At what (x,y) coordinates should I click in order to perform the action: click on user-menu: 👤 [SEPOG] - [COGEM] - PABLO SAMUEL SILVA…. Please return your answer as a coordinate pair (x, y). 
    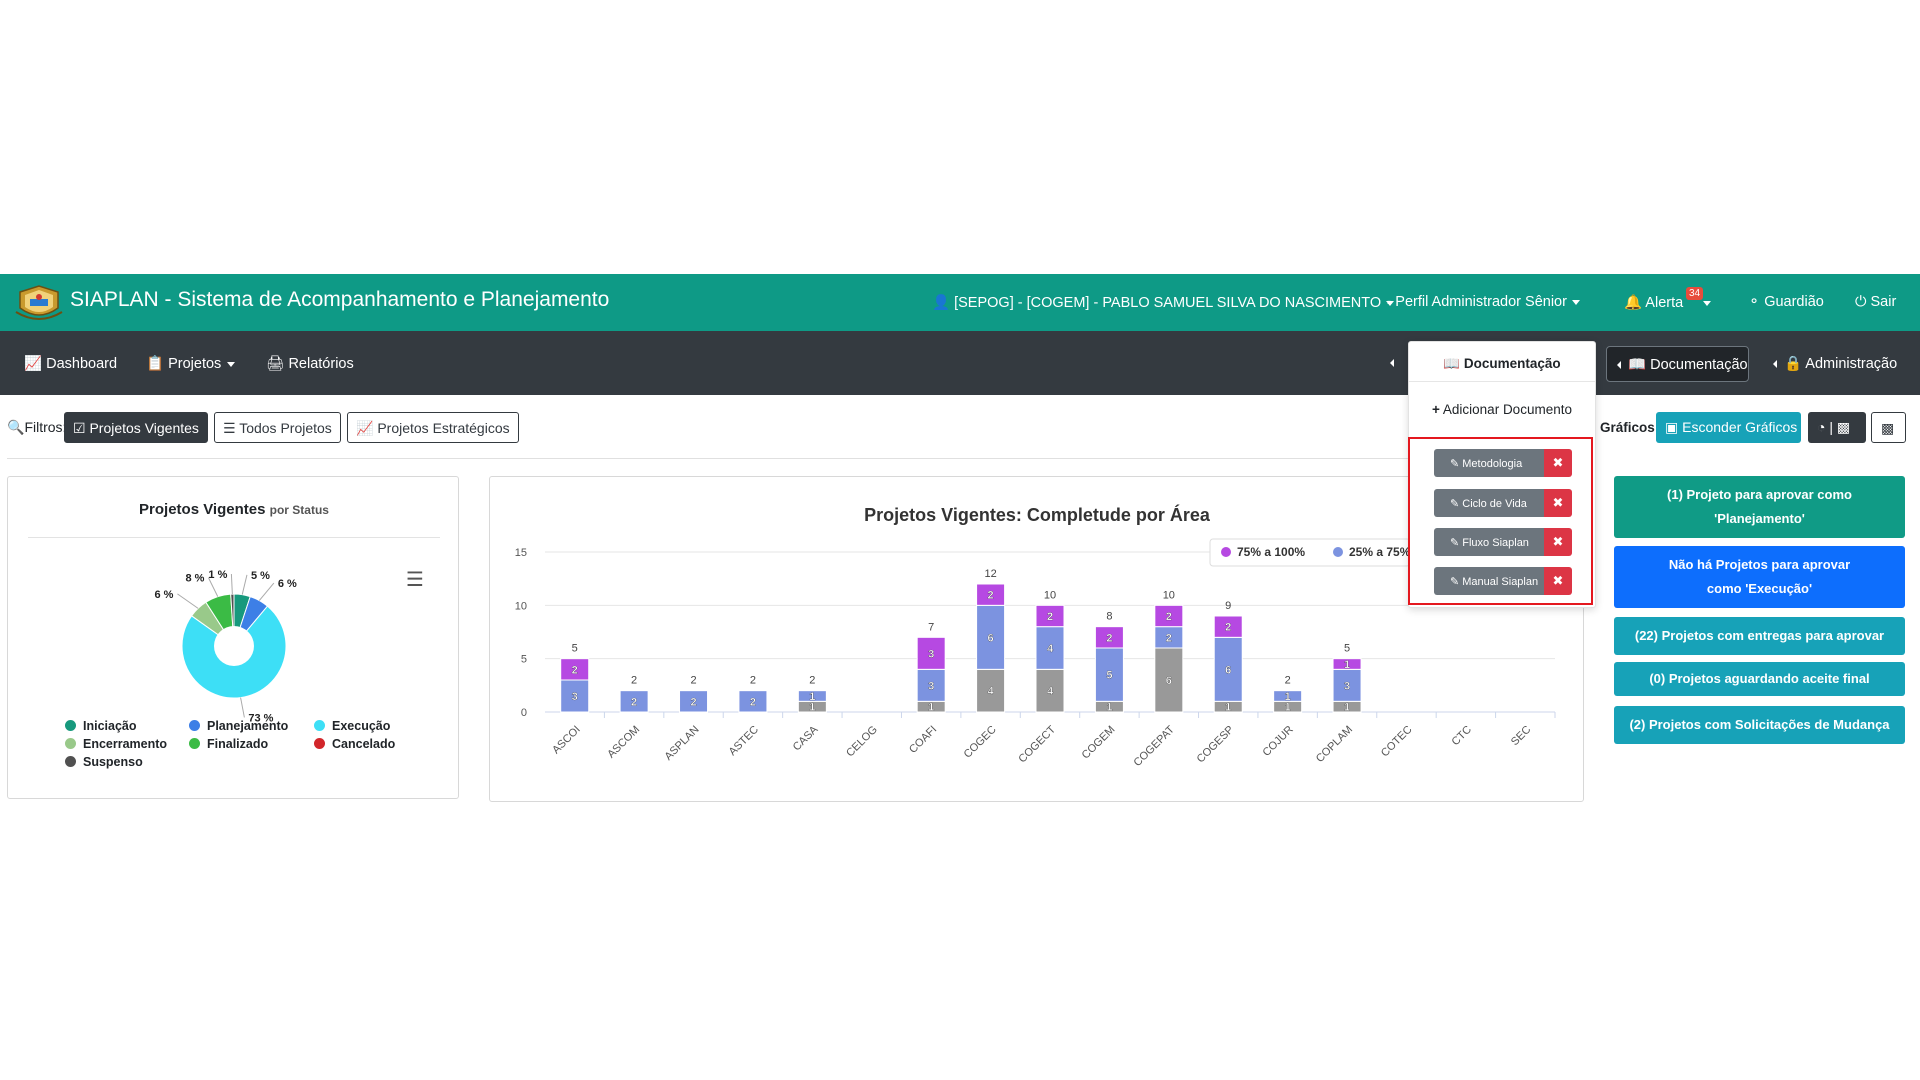
    Looking at the image, I should click on (1163, 302).